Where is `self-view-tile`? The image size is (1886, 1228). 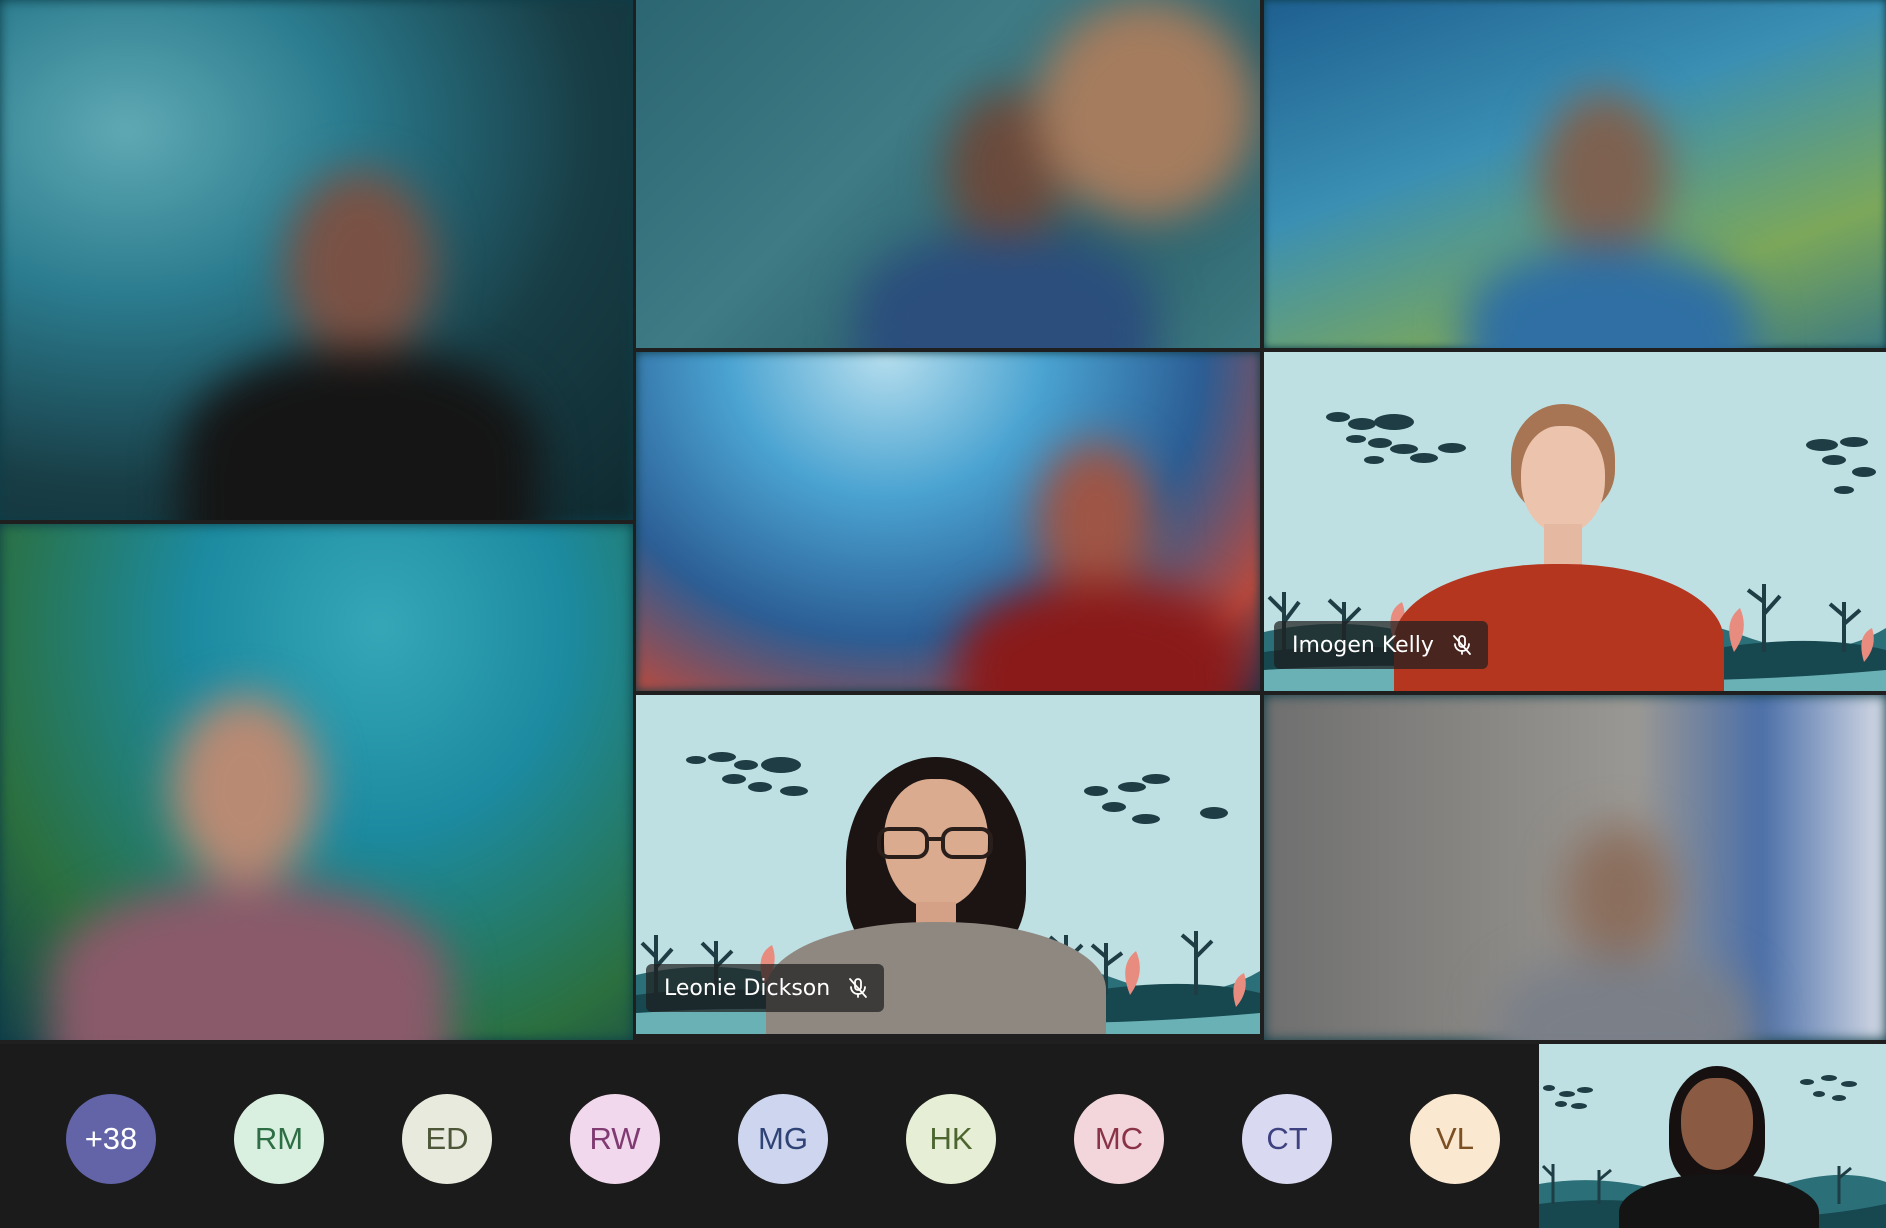 self-view-tile is located at coordinates (1712, 1136).